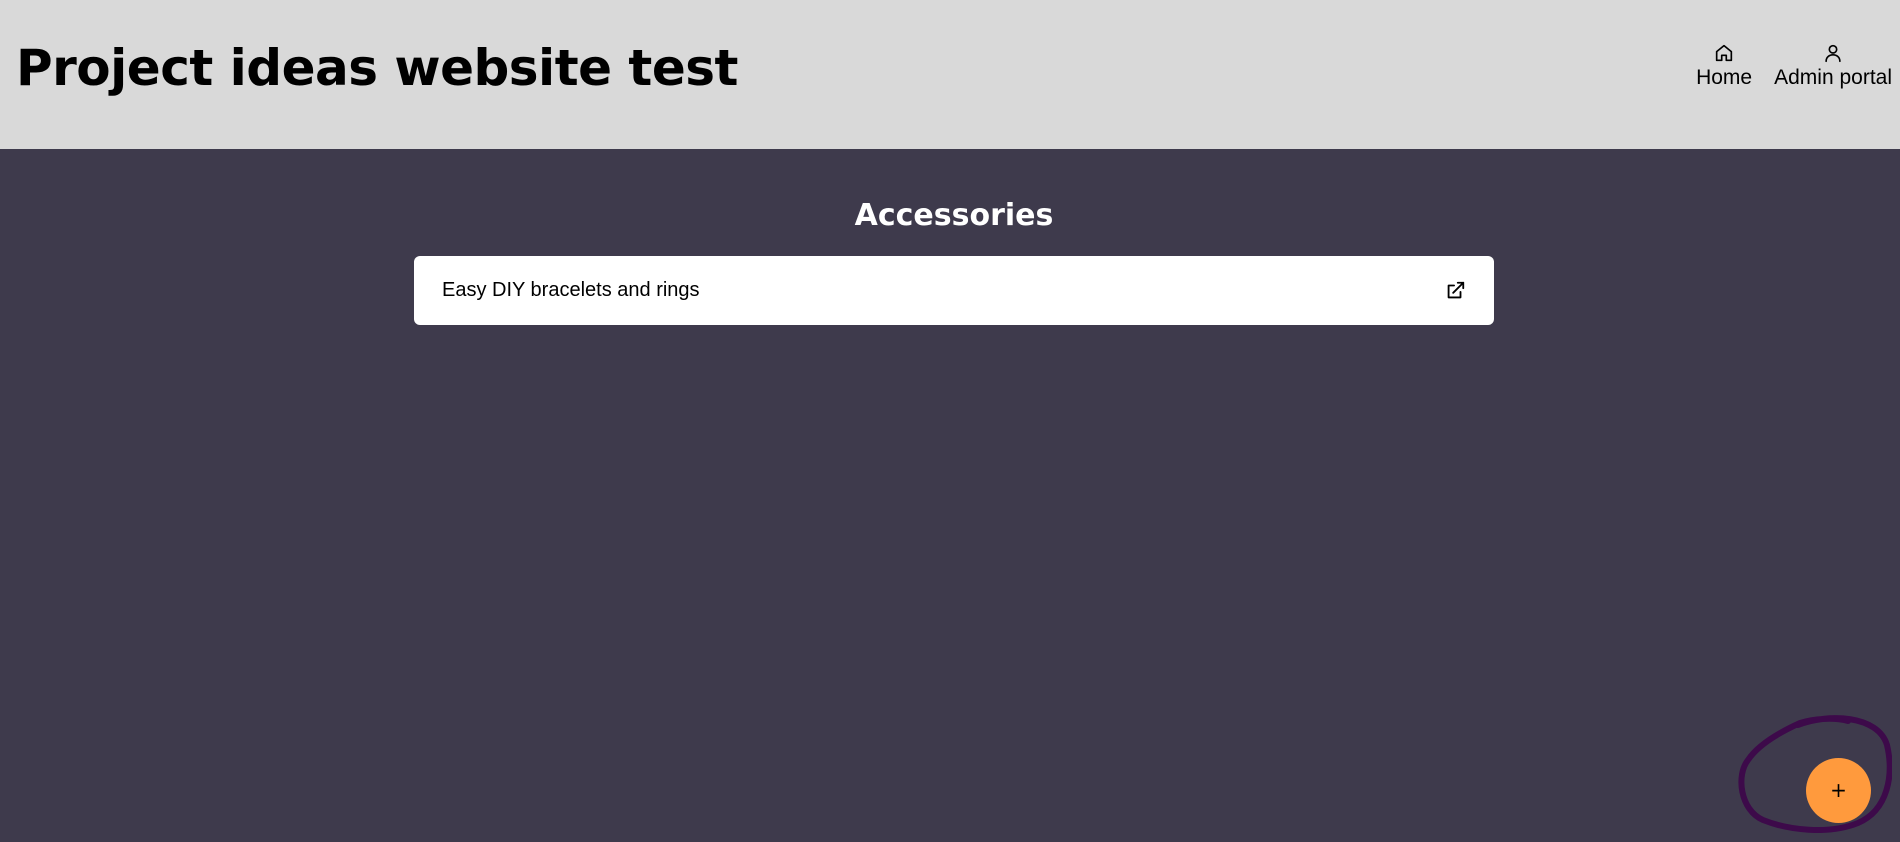 The height and width of the screenshot is (842, 1900). I want to click on nav-admin-portal: Admin portal, so click(1833, 66).